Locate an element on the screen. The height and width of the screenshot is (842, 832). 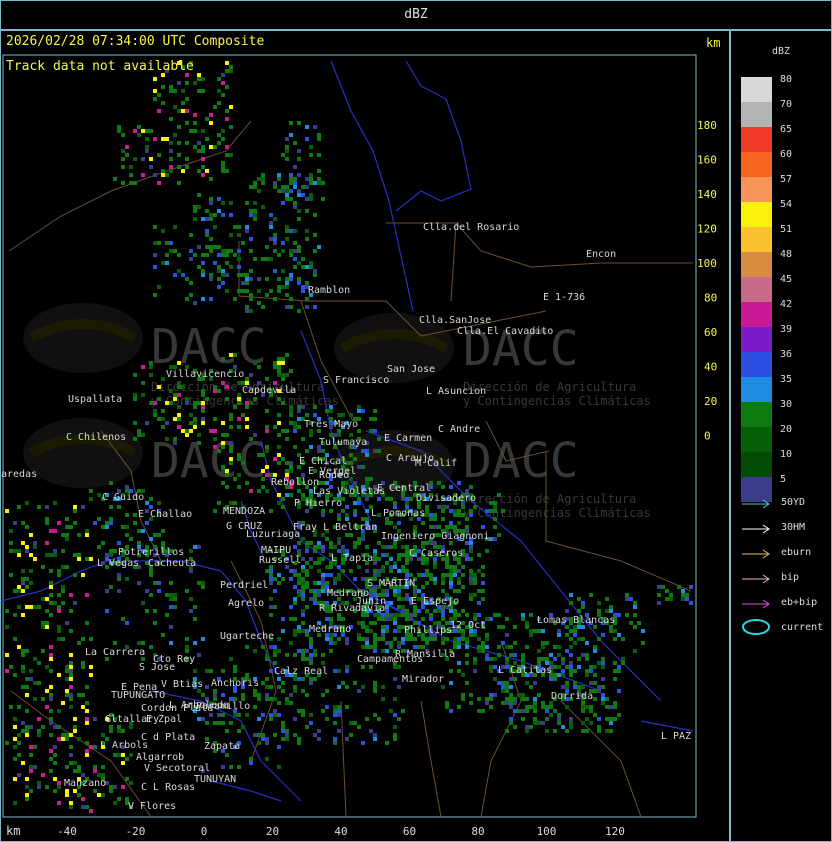
track-legend-item: current is located at coordinates (786, 627).